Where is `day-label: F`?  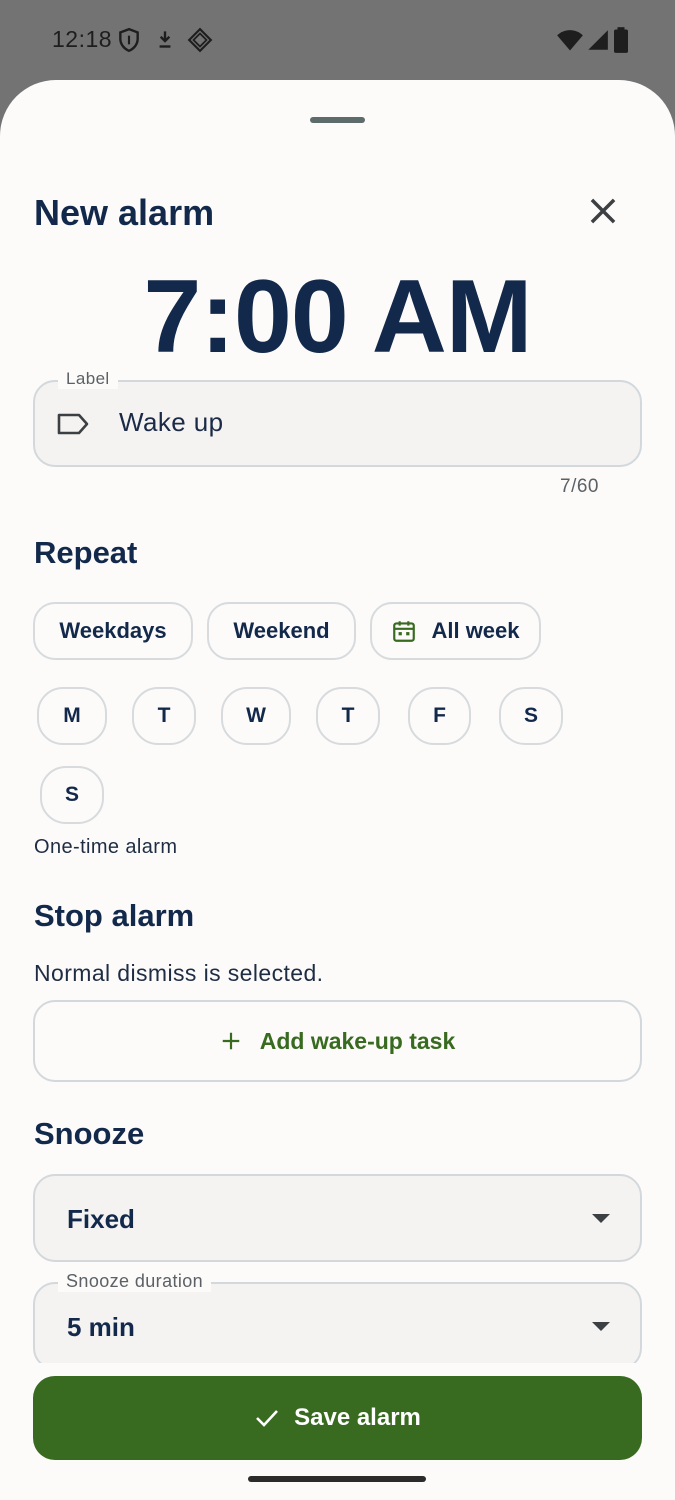 day-label: F is located at coordinates (439, 715).